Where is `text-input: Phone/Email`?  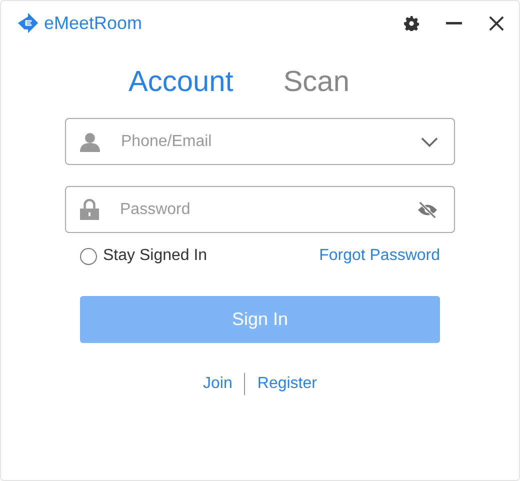 text-input: Phone/Email is located at coordinates (260, 142).